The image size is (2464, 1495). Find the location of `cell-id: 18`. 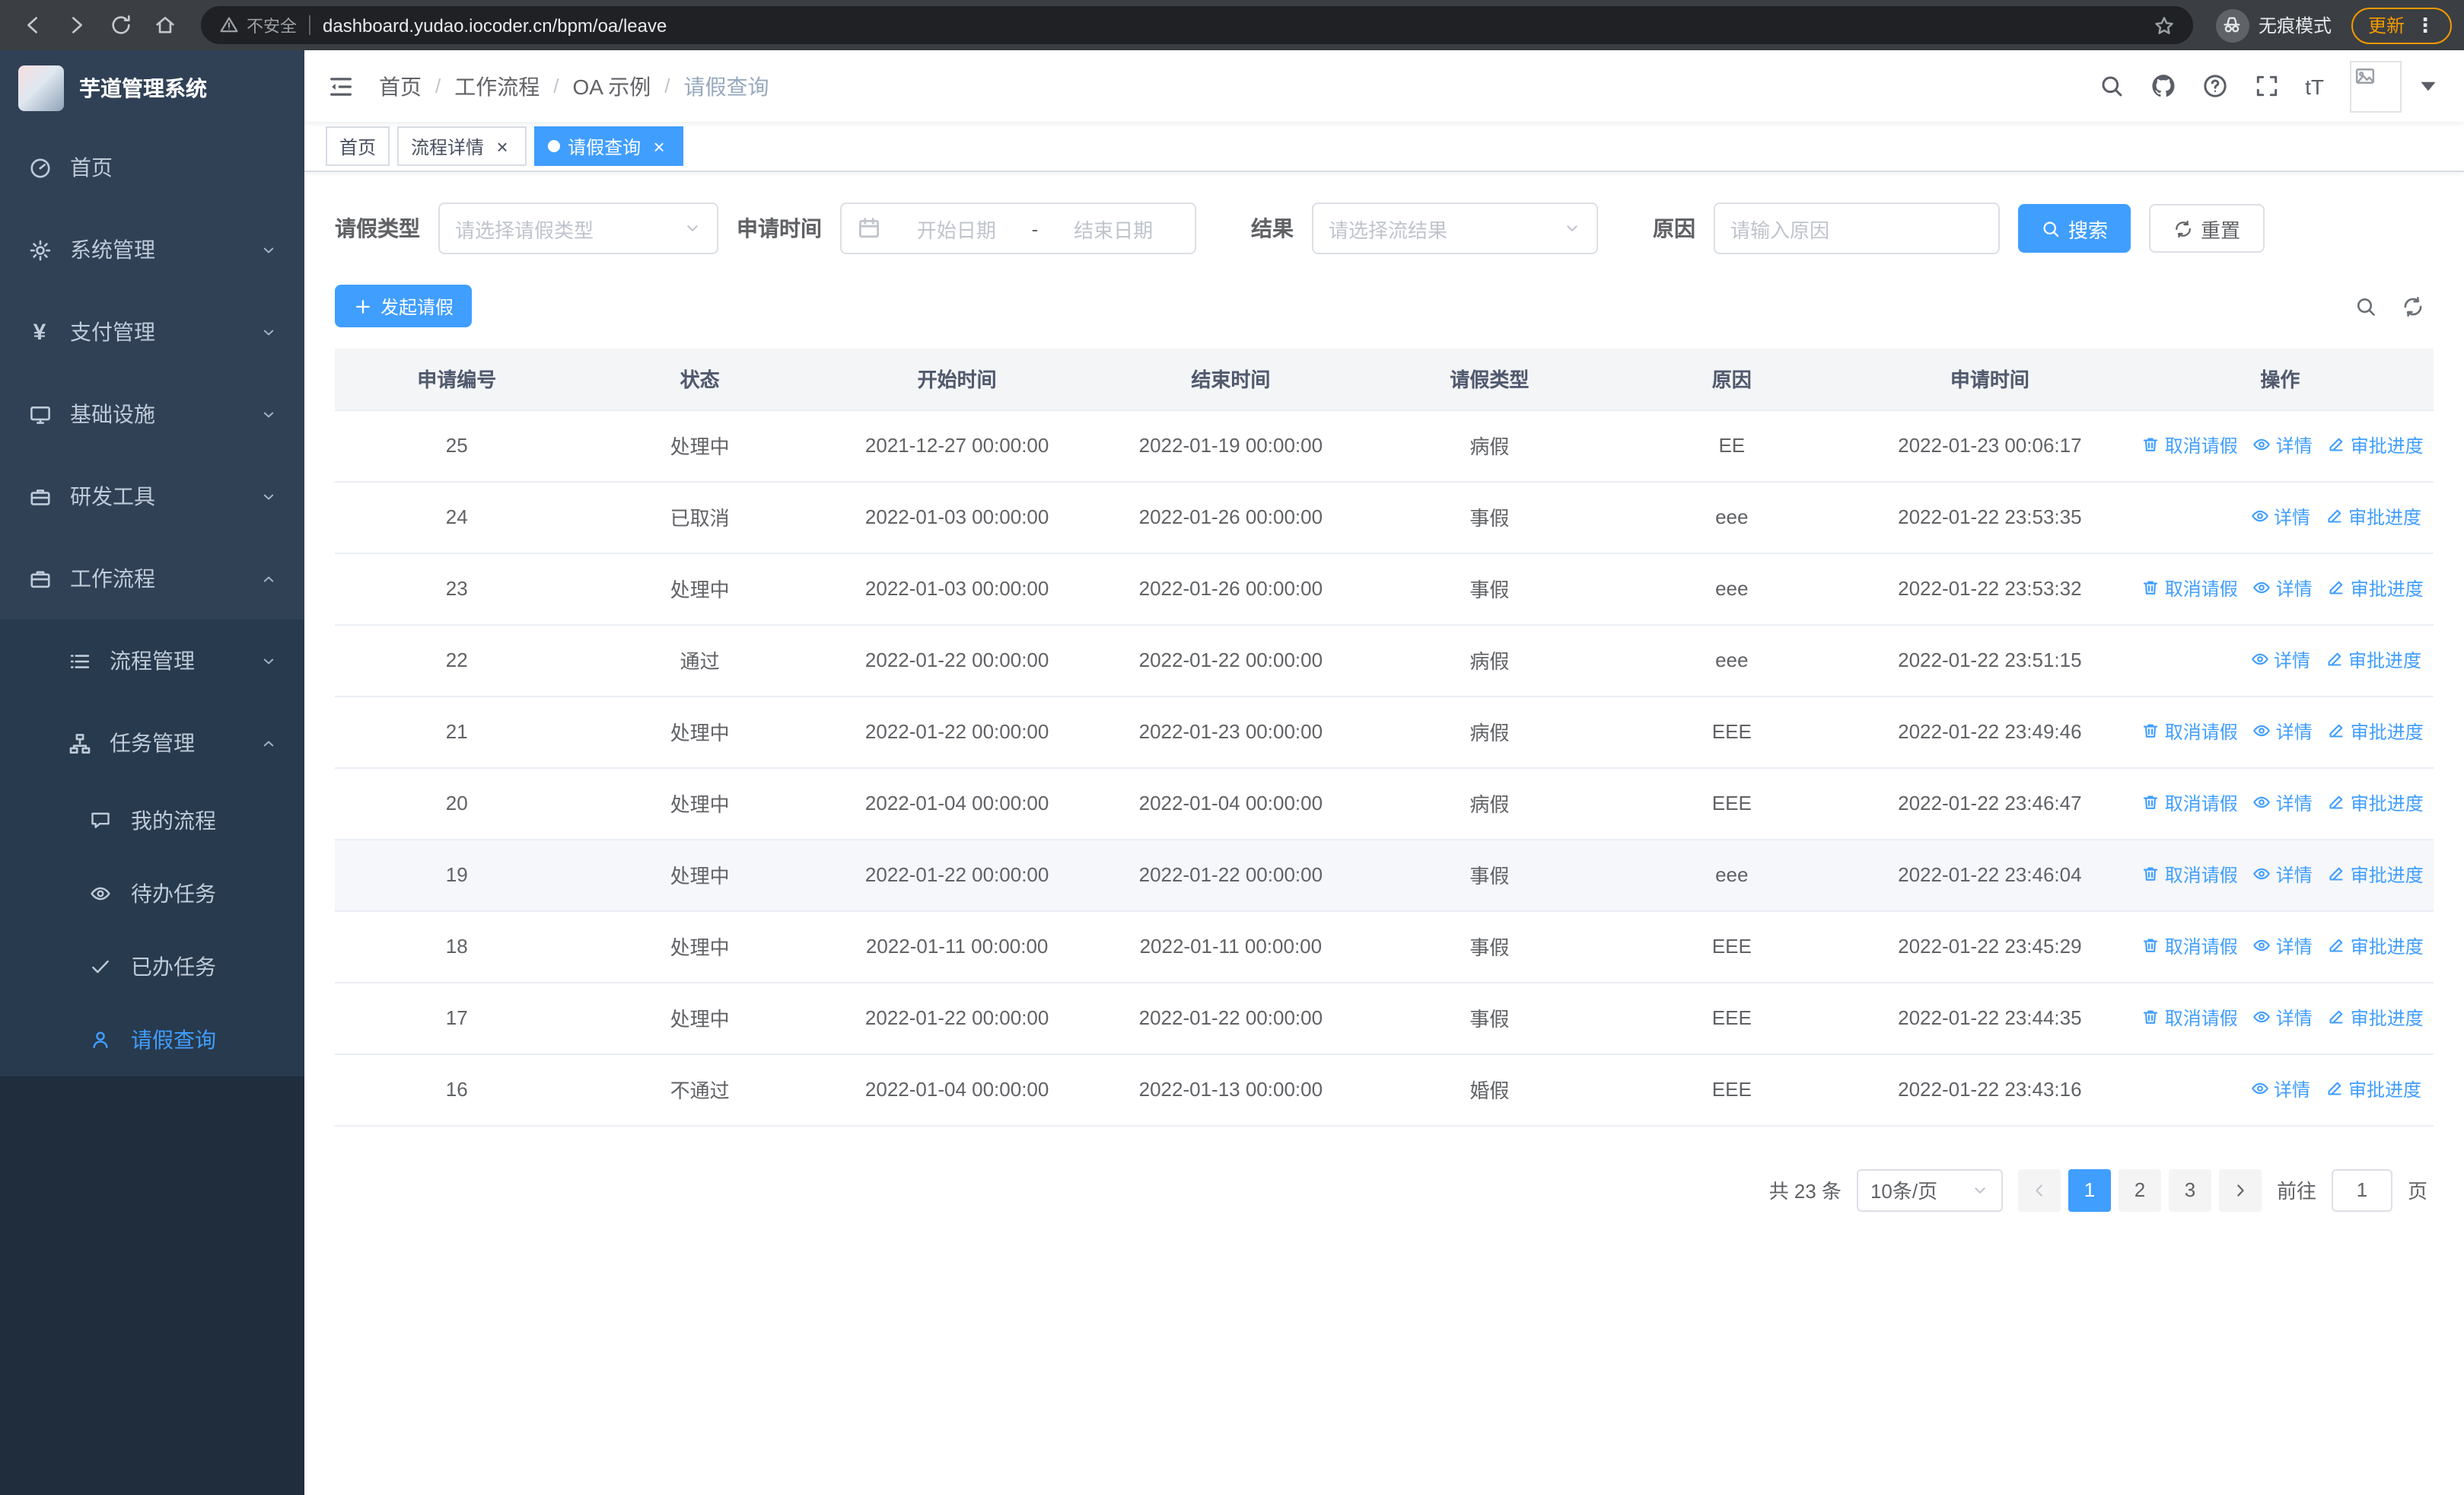

cell-id: 18 is located at coordinates (457, 946).